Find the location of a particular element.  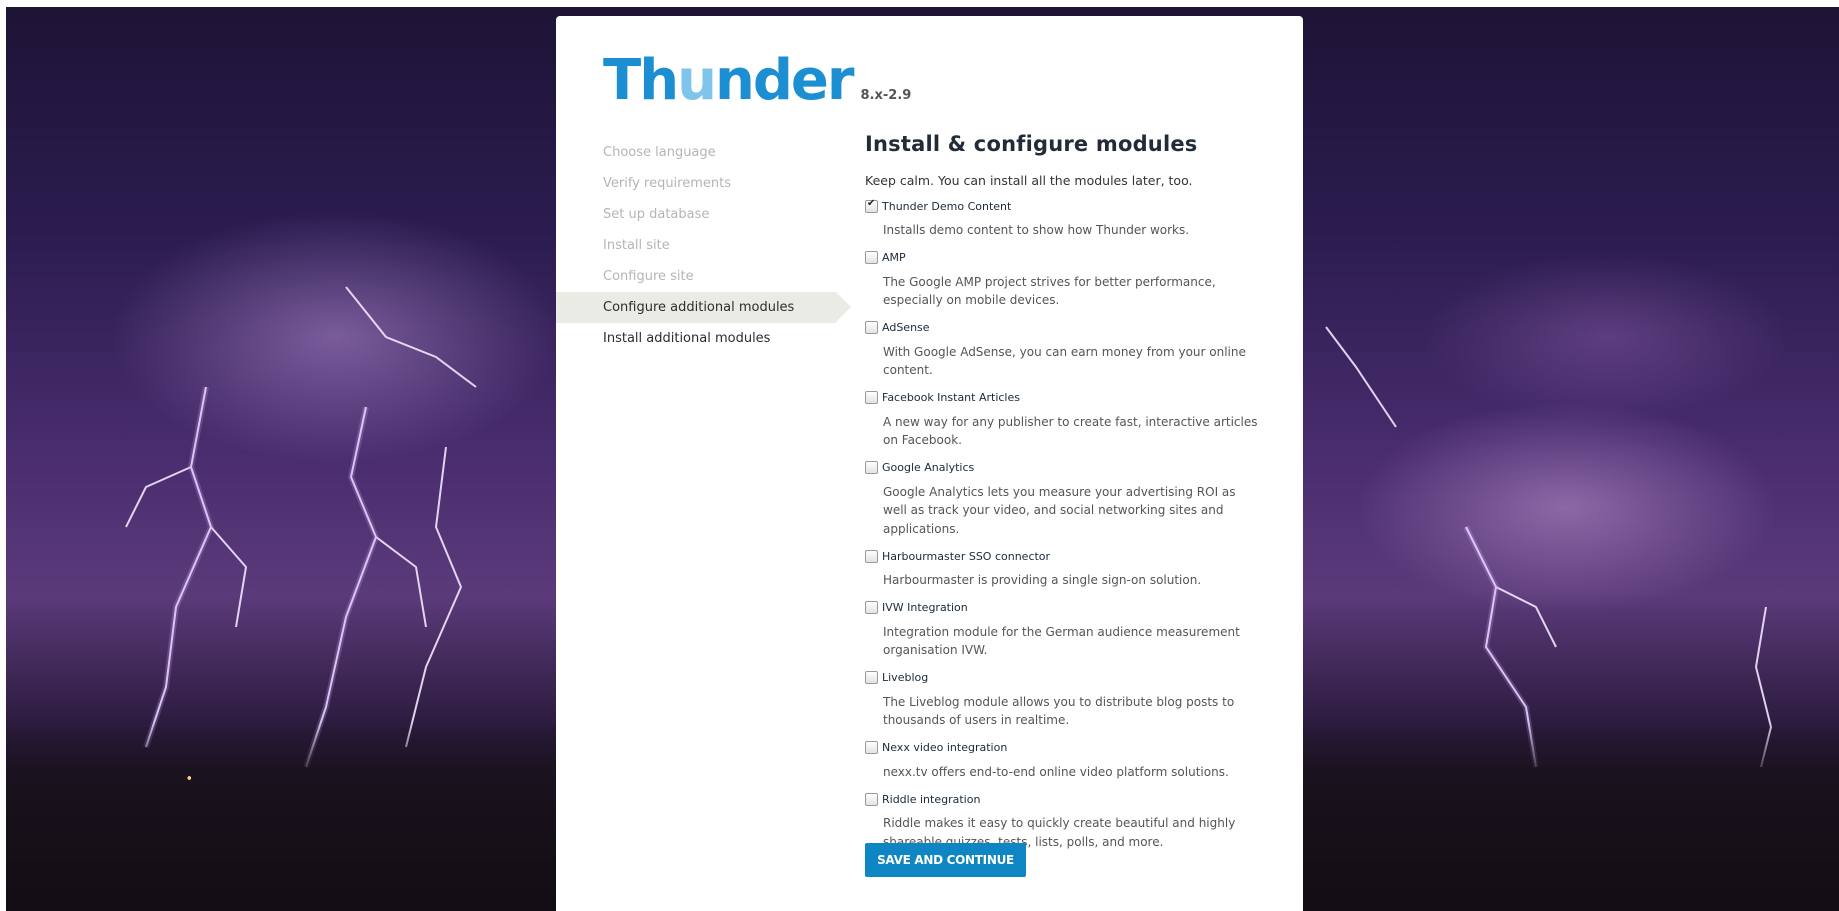

module-label: AdSense is located at coordinates (906, 327).